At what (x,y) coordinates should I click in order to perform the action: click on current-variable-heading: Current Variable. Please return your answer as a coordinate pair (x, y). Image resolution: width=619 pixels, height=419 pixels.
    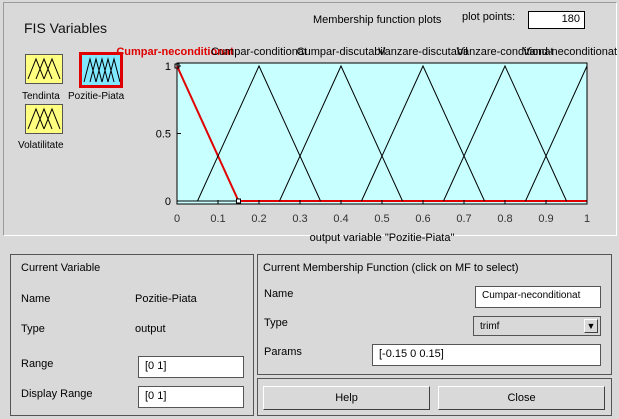
    Looking at the image, I should click on (61, 268).